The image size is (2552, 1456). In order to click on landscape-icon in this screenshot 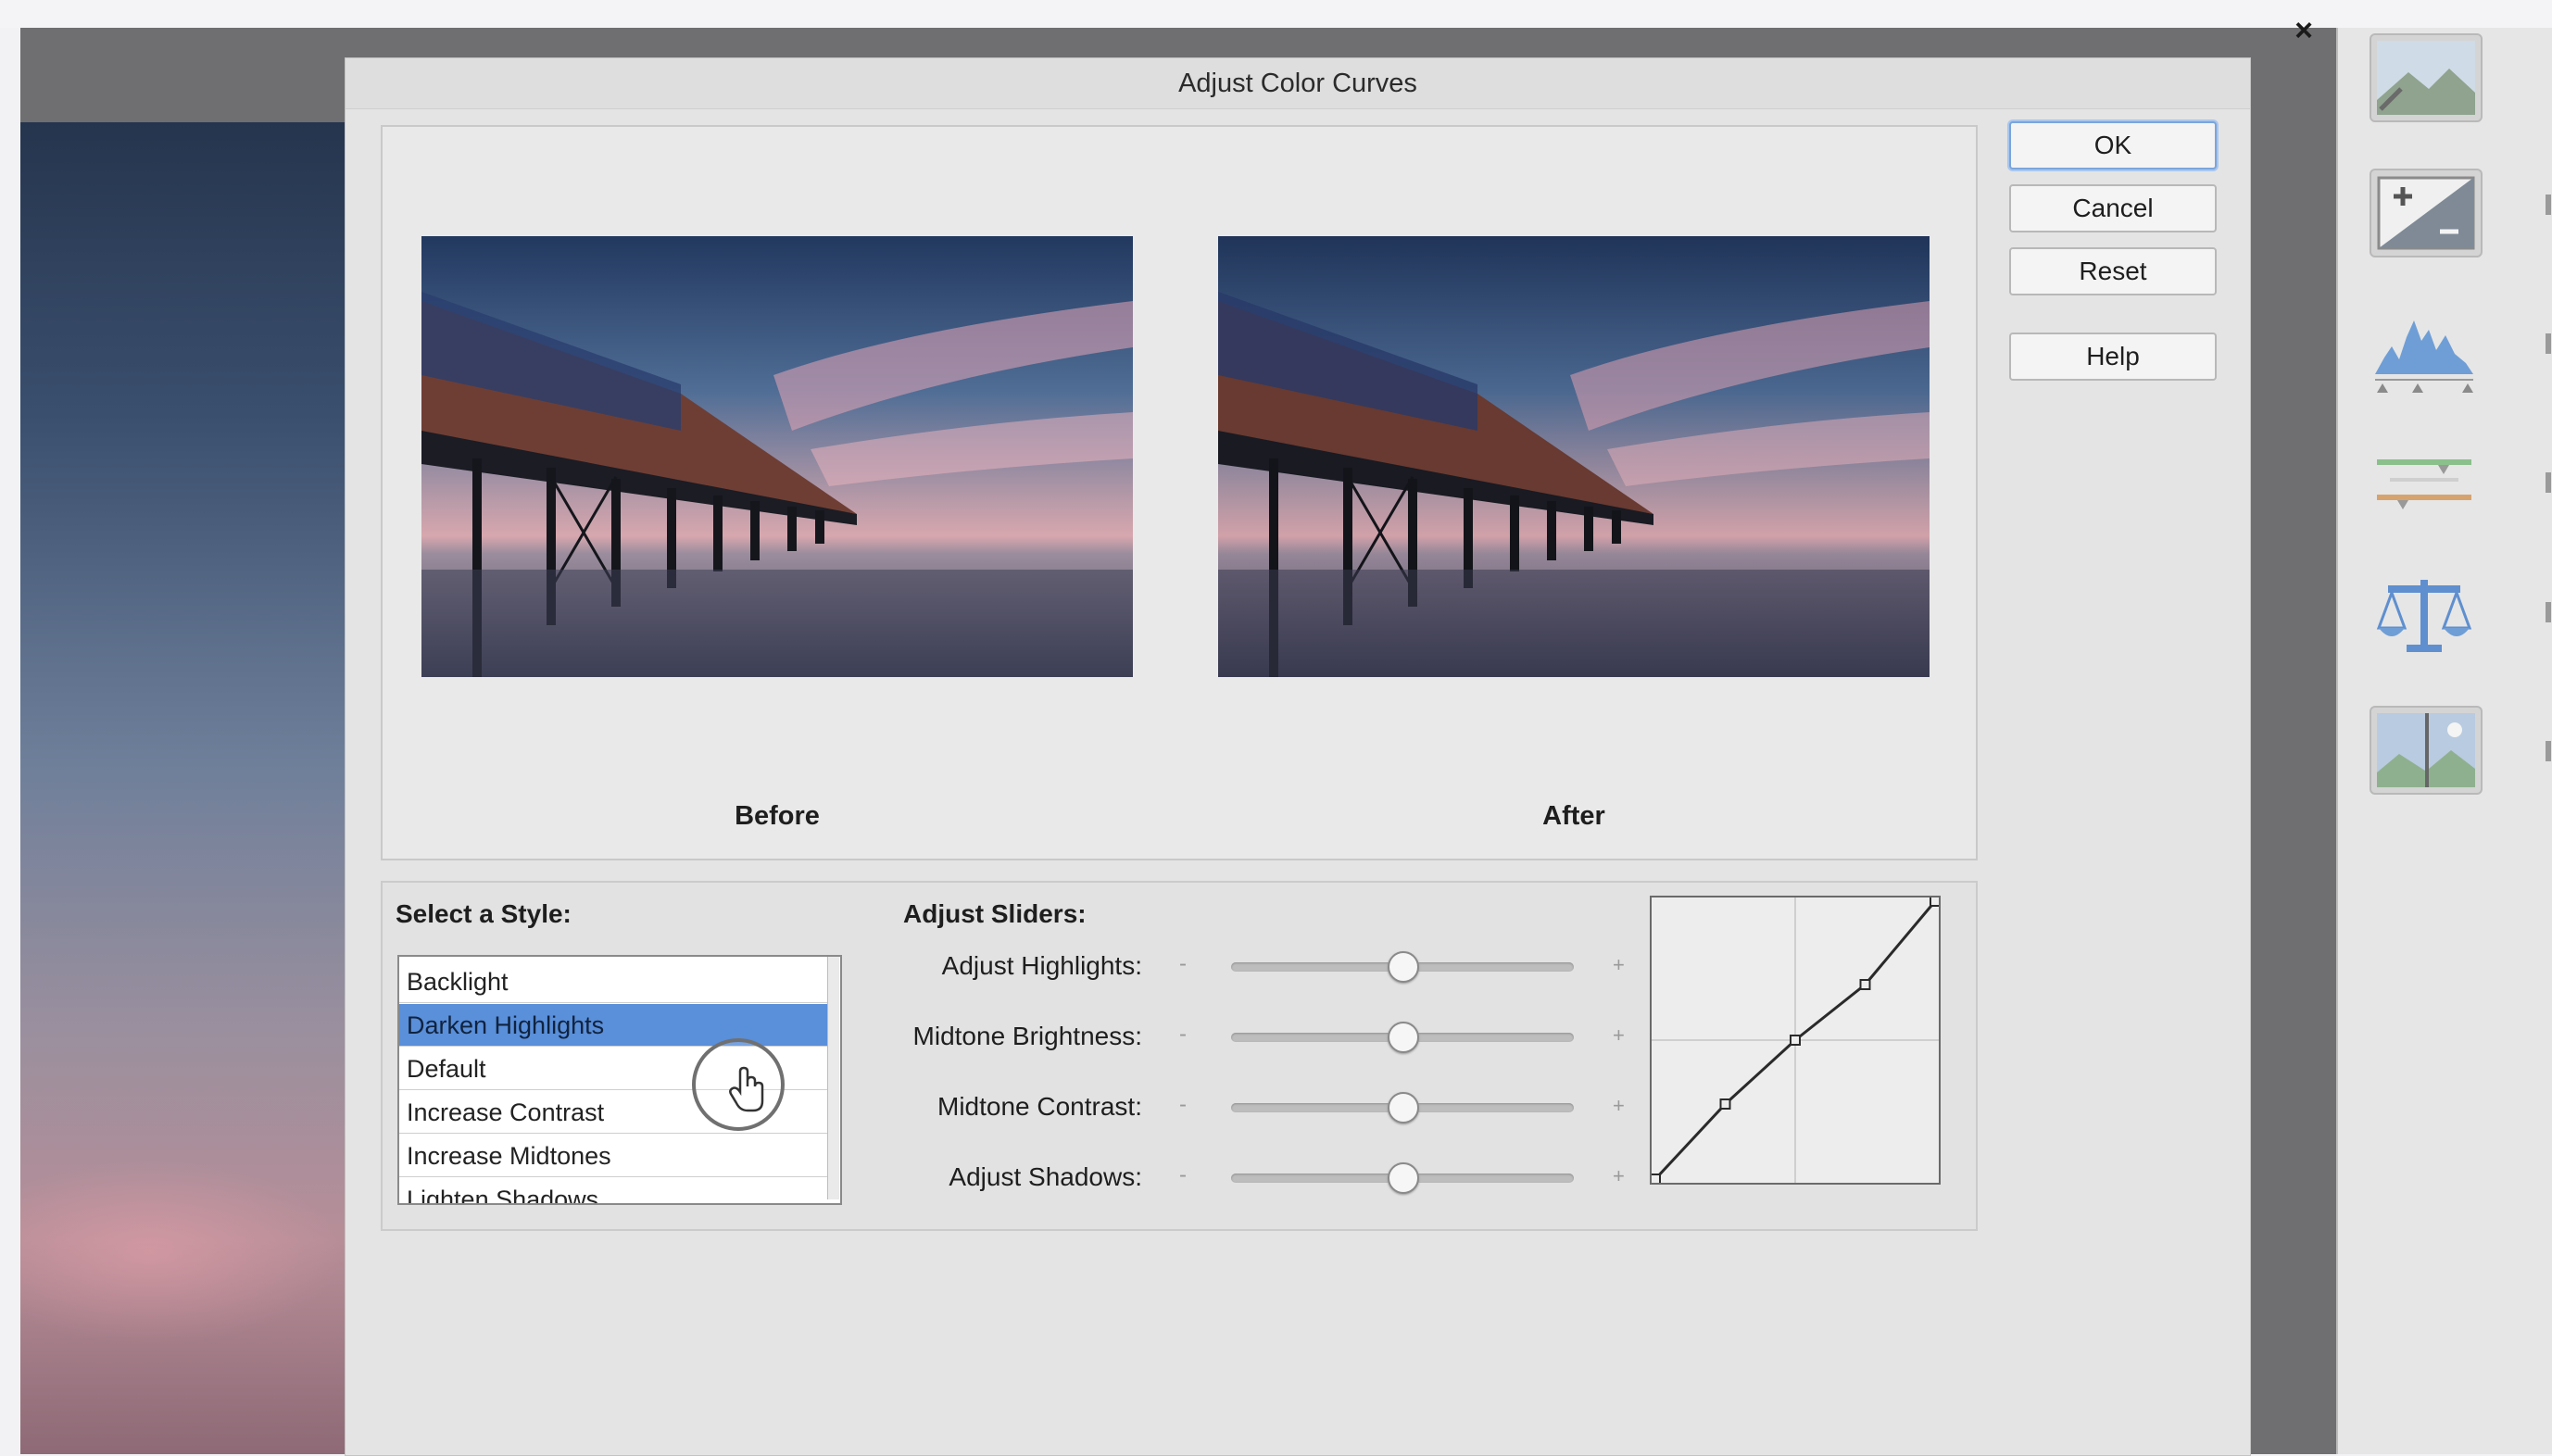, I will do `click(2426, 77)`.